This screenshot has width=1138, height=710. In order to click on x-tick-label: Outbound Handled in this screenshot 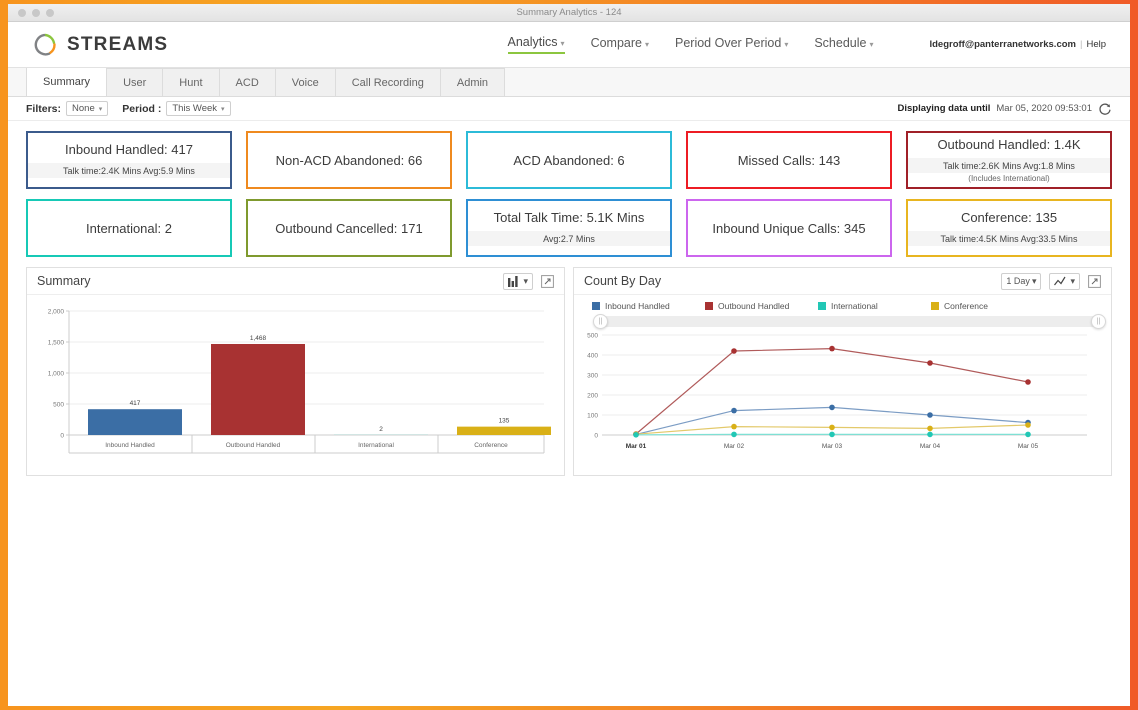, I will do `click(253, 445)`.